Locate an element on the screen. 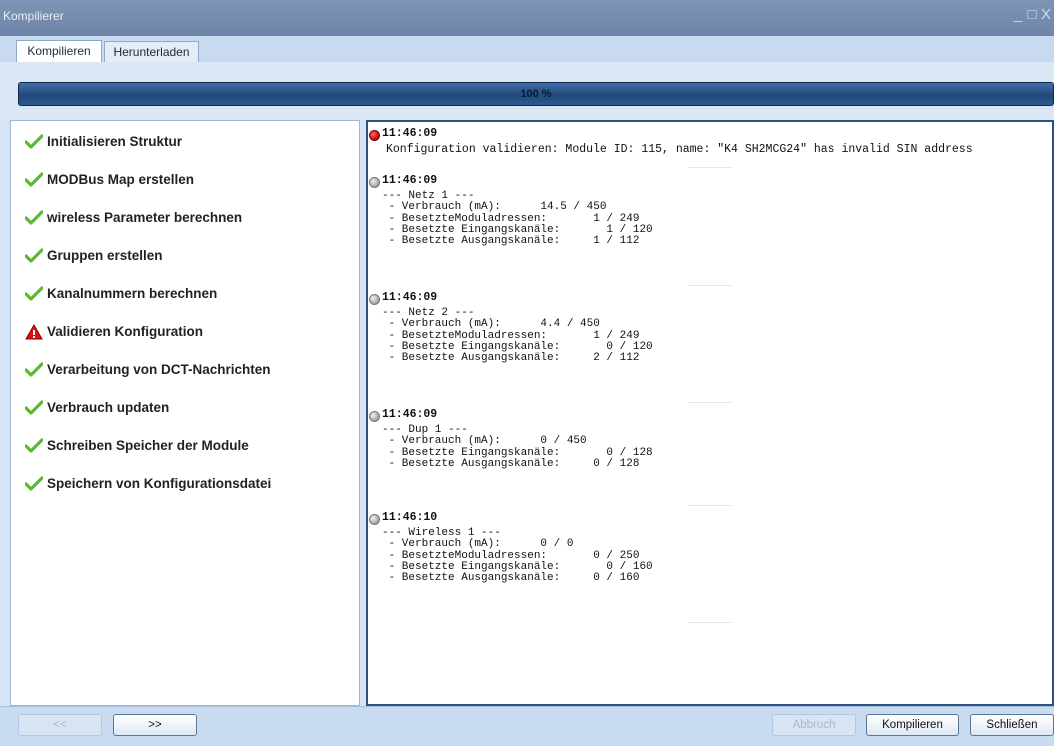 This screenshot has width=1054, height=746. log-timestamp: 11:46:10 is located at coordinates (410, 517).